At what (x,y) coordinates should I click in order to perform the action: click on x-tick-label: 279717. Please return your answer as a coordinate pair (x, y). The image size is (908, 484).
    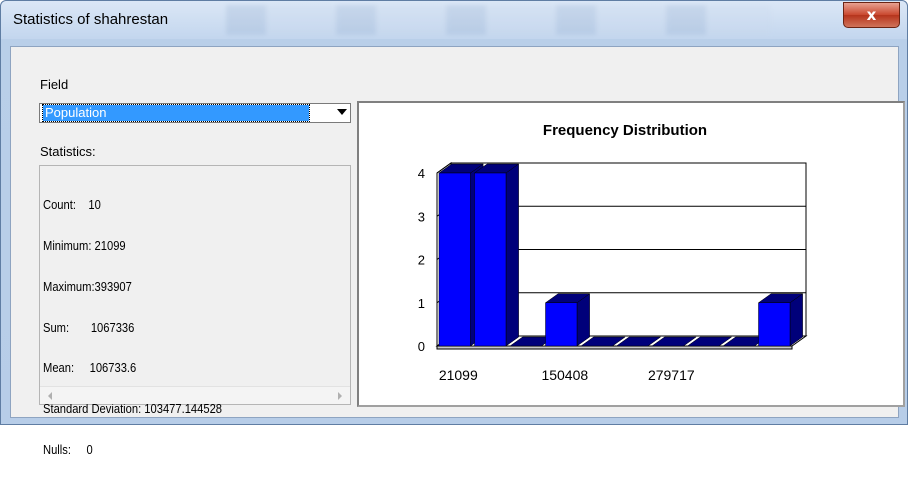
    Looking at the image, I should click on (671, 375).